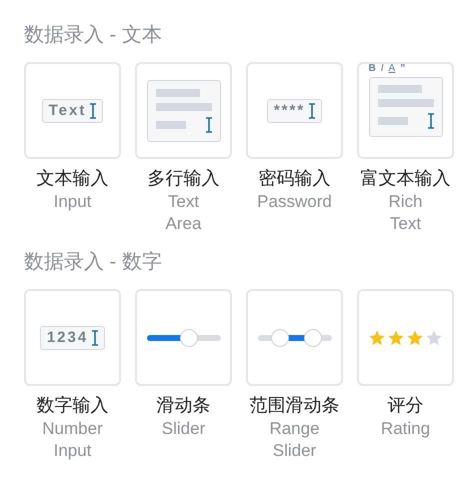  I want to click on component-name: 富文本输入, so click(405, 178).